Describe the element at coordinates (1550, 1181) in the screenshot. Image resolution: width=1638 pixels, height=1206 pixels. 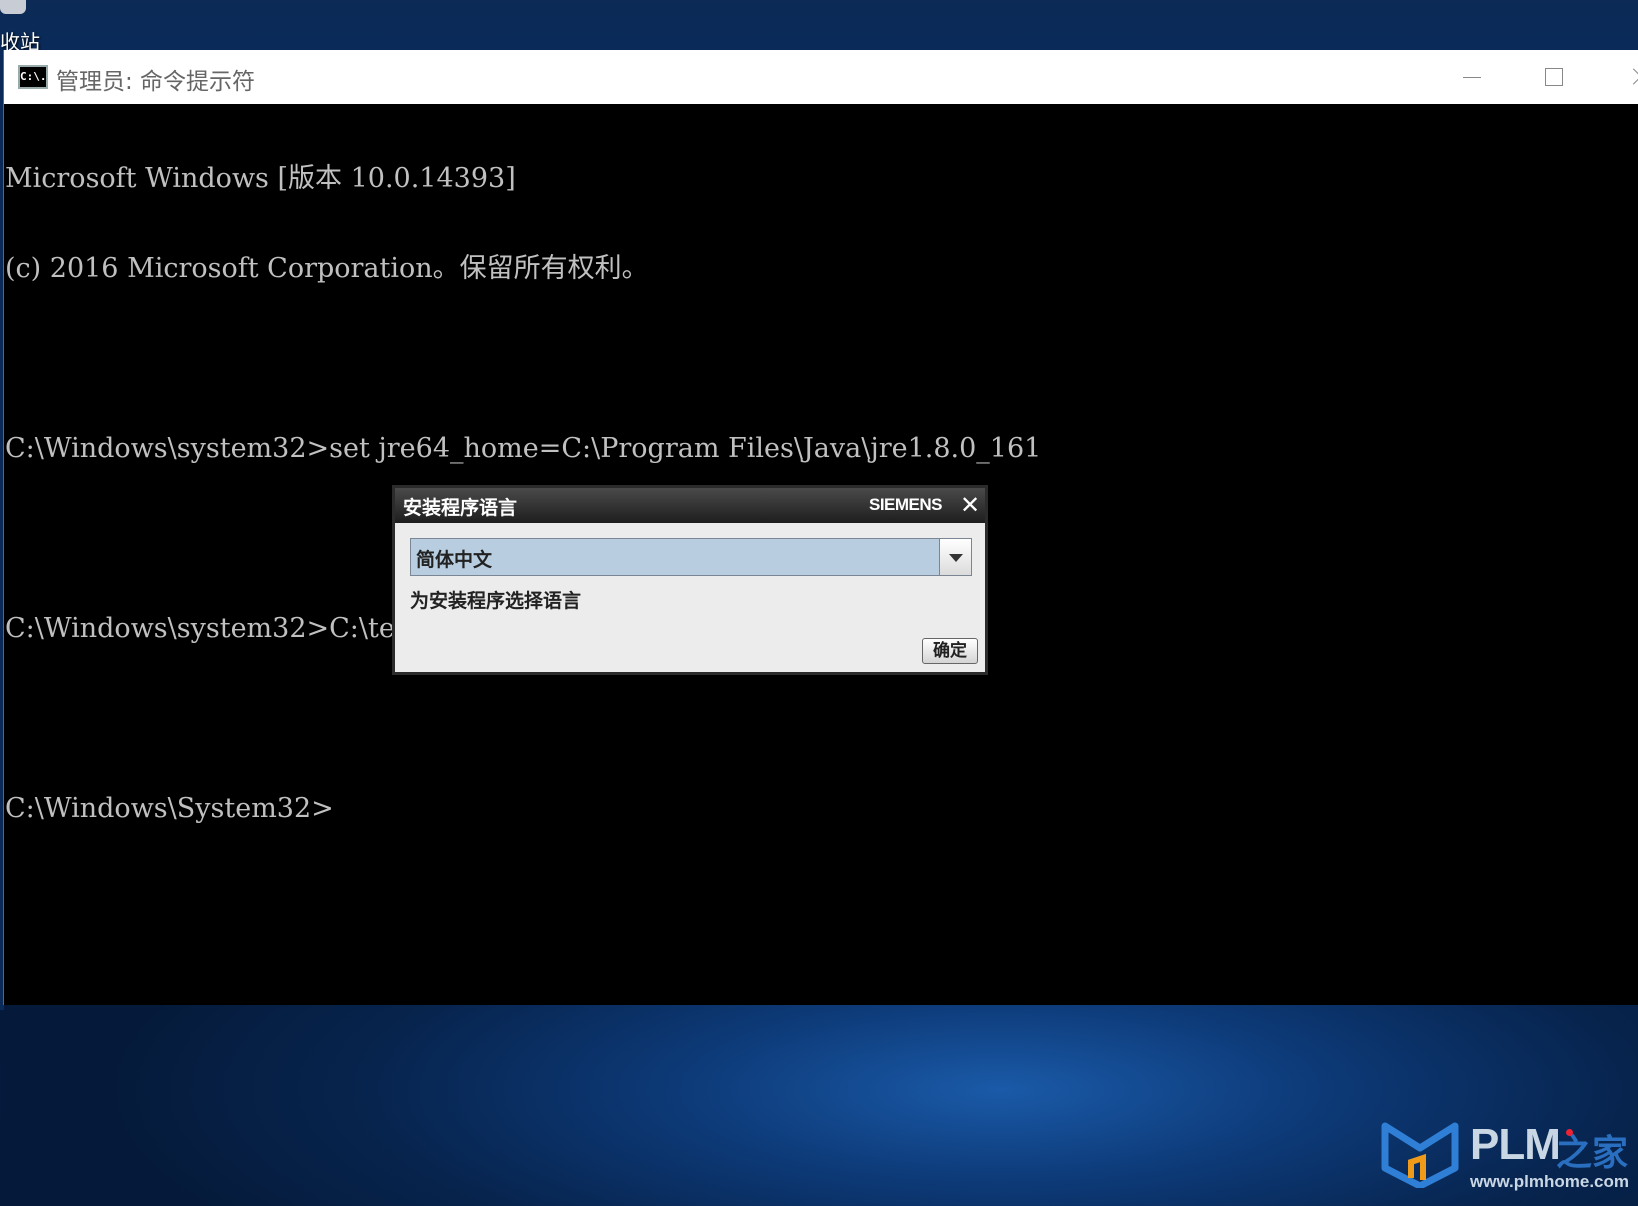
I see `watermark-url: www.plmhome.com` at that location.